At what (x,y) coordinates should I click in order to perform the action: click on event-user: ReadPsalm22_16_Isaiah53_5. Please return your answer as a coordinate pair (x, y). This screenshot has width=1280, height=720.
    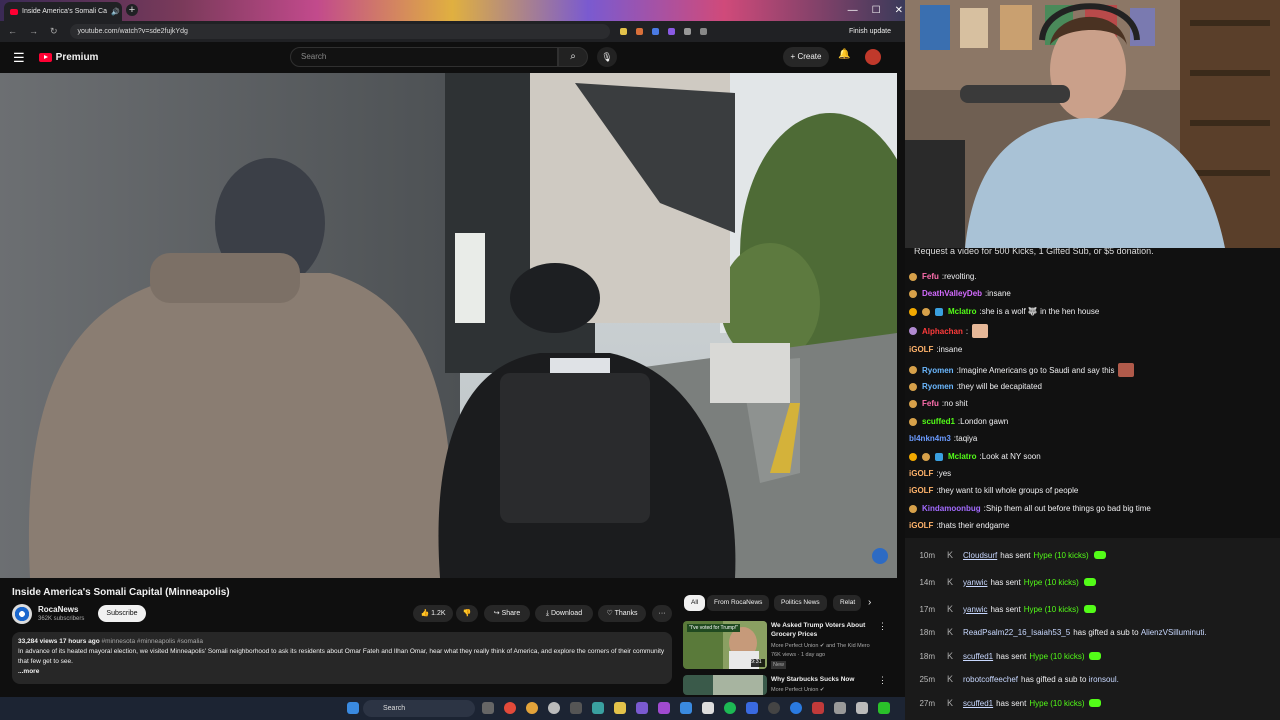
    Looking at the image, I should click on (1016, 632).